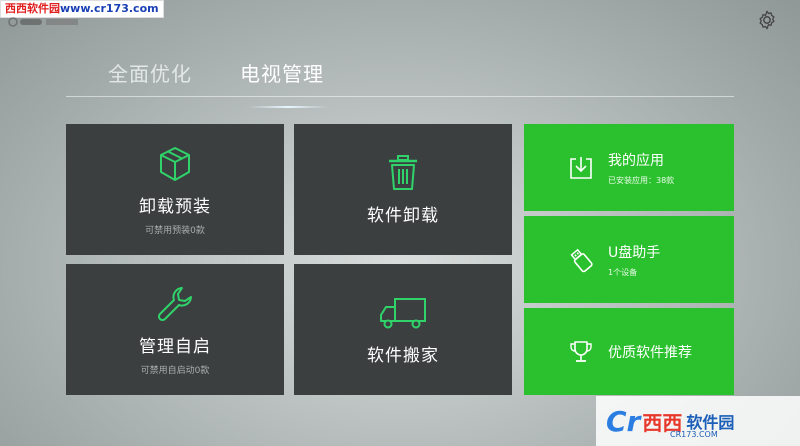  Describe the element at coordinates (581, 260) in the screenshot. I see `usb-icon` at that location.